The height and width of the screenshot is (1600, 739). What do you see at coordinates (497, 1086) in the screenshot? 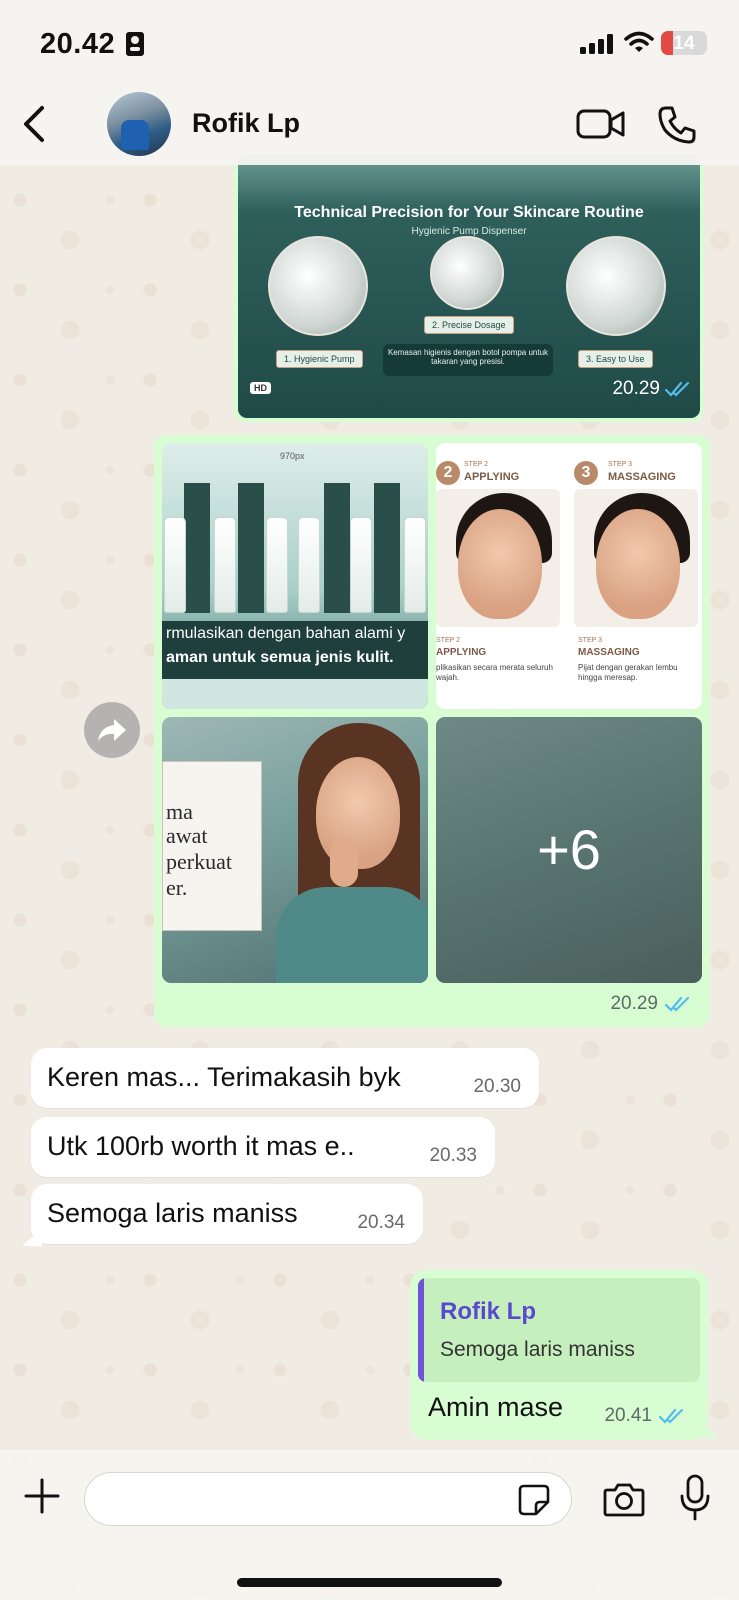
I see `message-time: 20.30` at bounding box center [497, 1086].